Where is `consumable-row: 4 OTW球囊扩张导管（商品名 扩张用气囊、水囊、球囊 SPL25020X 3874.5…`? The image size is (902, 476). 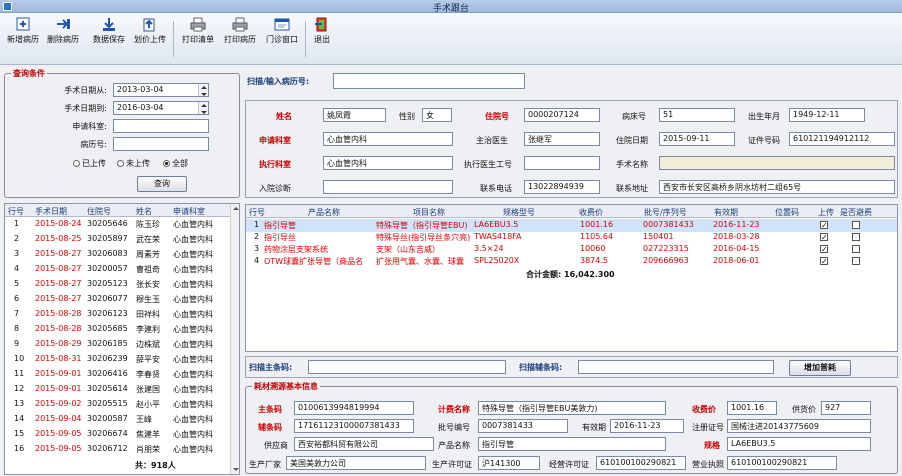 consumable-row: 4 OTW球囊扩张导管（商品名 扩张用气囊、水囊、球囊 SPL25020X 3874.5… is located at coordinates (571, 261).